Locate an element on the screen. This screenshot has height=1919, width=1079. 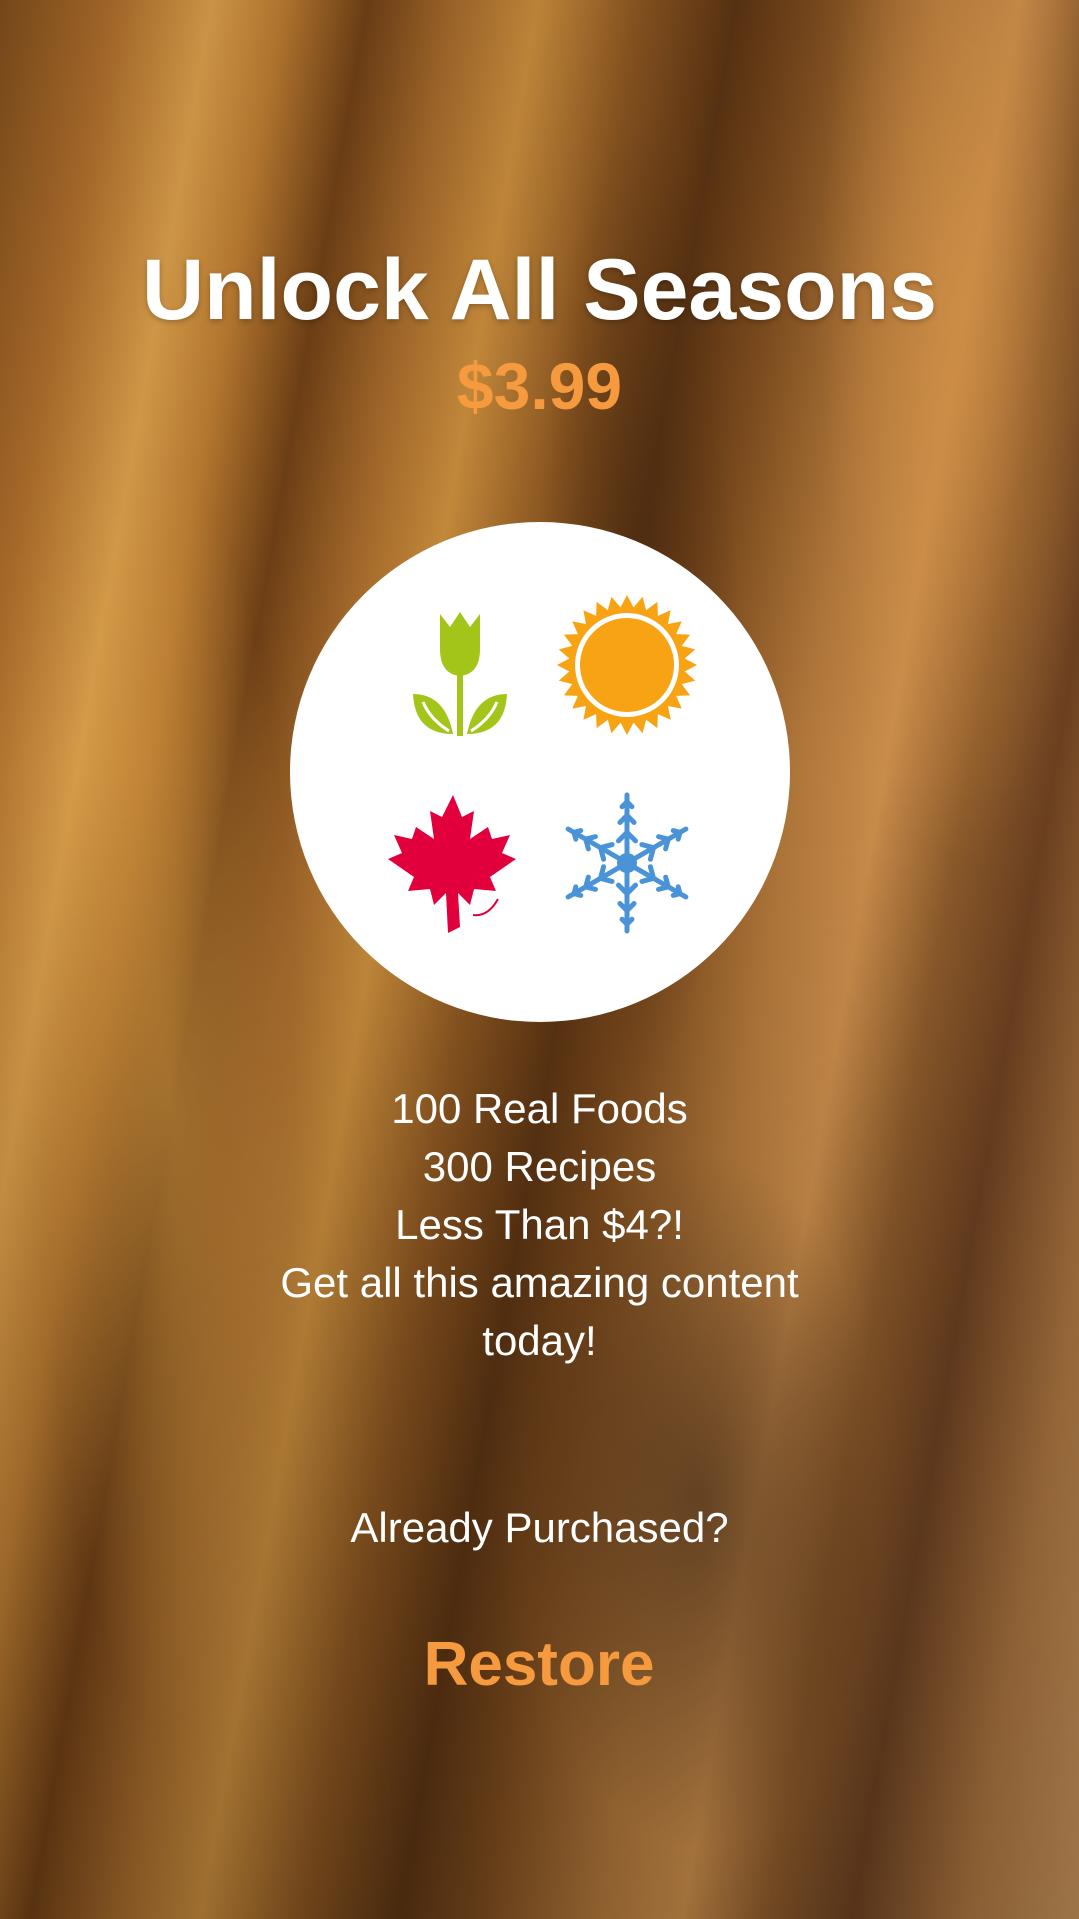
winter-snowflake-icon is located at coordinates (627, 863).